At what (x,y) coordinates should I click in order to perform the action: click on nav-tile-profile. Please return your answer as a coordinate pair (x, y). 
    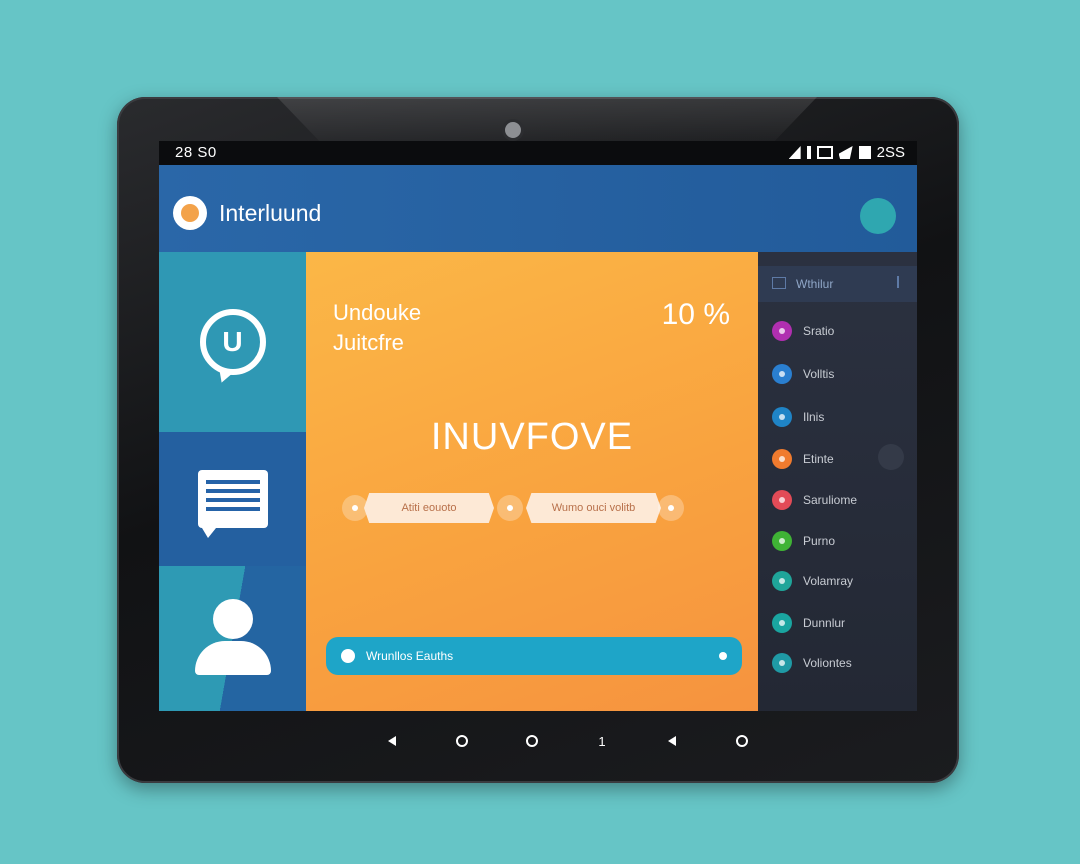
    Looking at the image, I should click on (232, 638).